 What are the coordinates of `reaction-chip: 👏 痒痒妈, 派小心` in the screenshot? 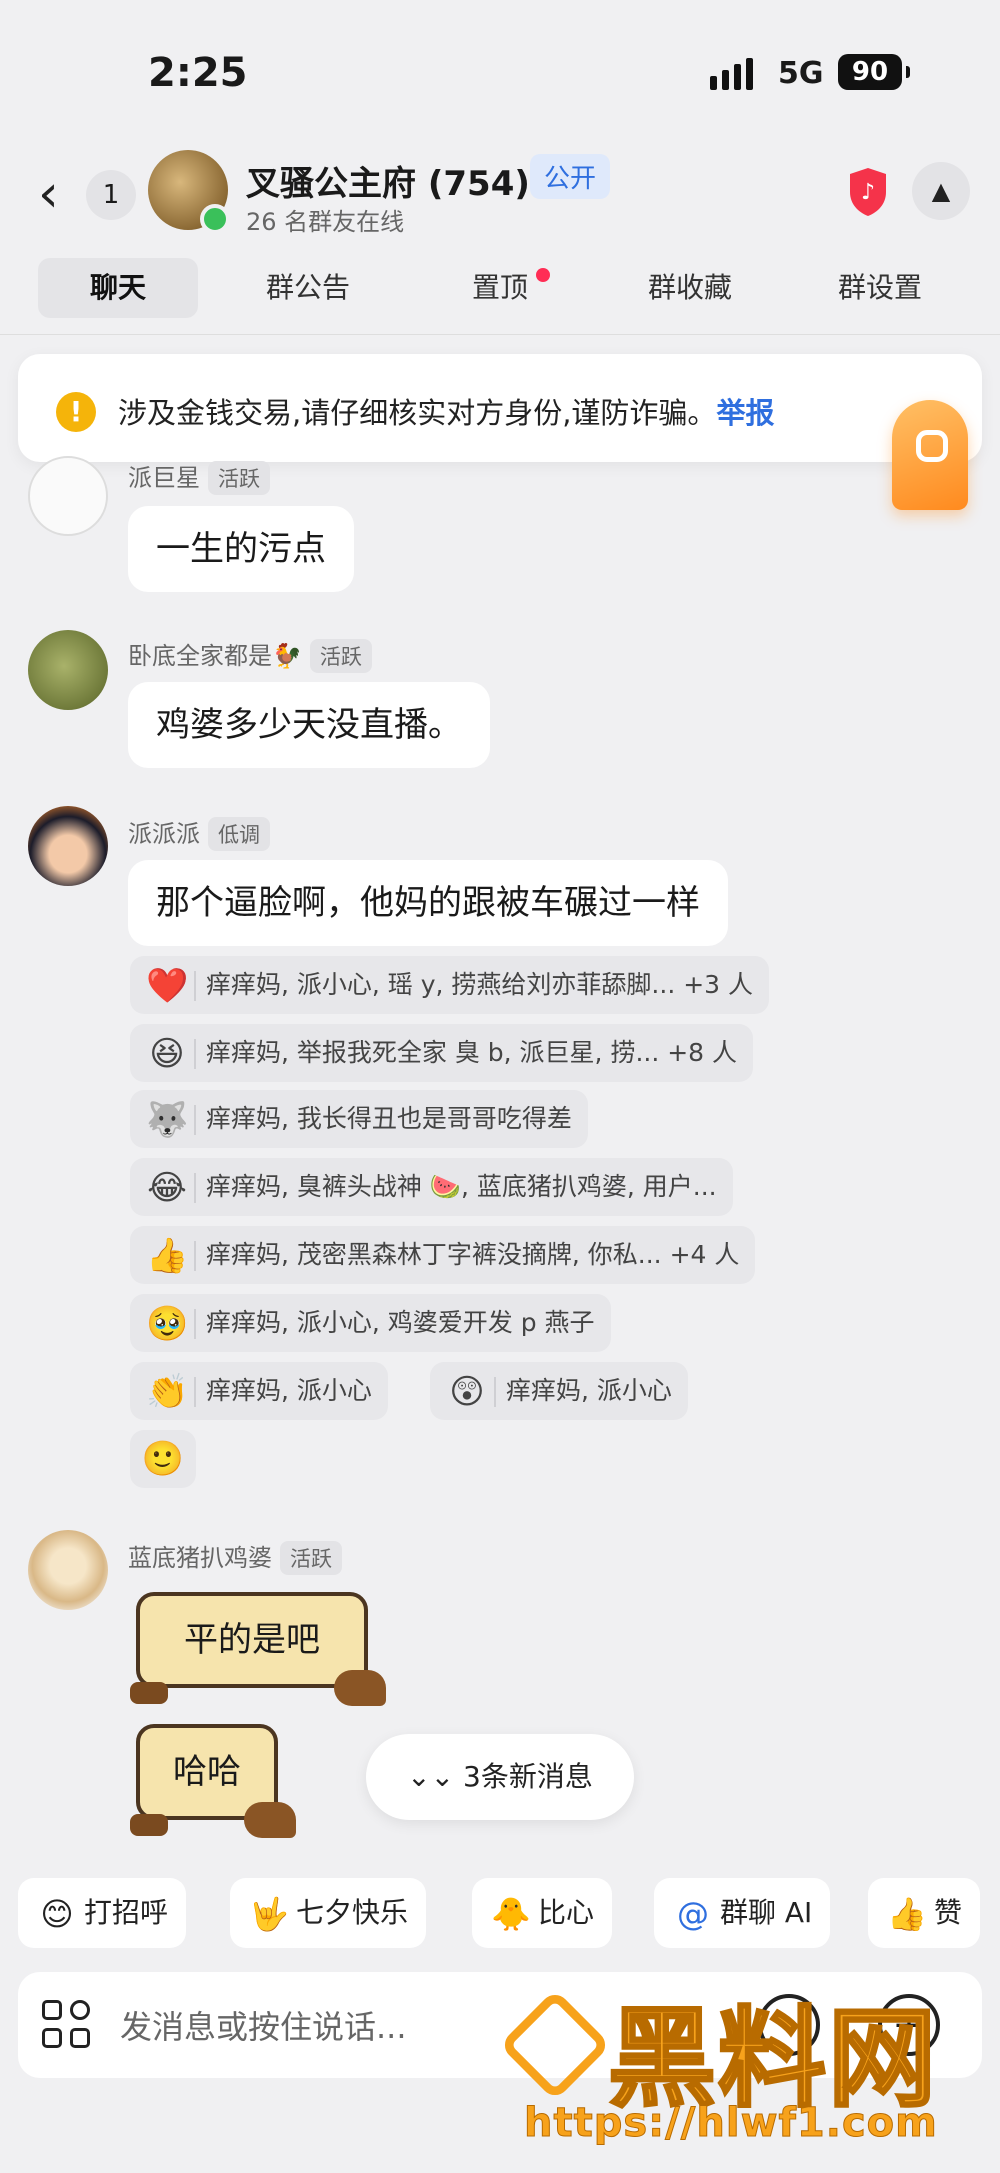 It's located at (259, 1391).